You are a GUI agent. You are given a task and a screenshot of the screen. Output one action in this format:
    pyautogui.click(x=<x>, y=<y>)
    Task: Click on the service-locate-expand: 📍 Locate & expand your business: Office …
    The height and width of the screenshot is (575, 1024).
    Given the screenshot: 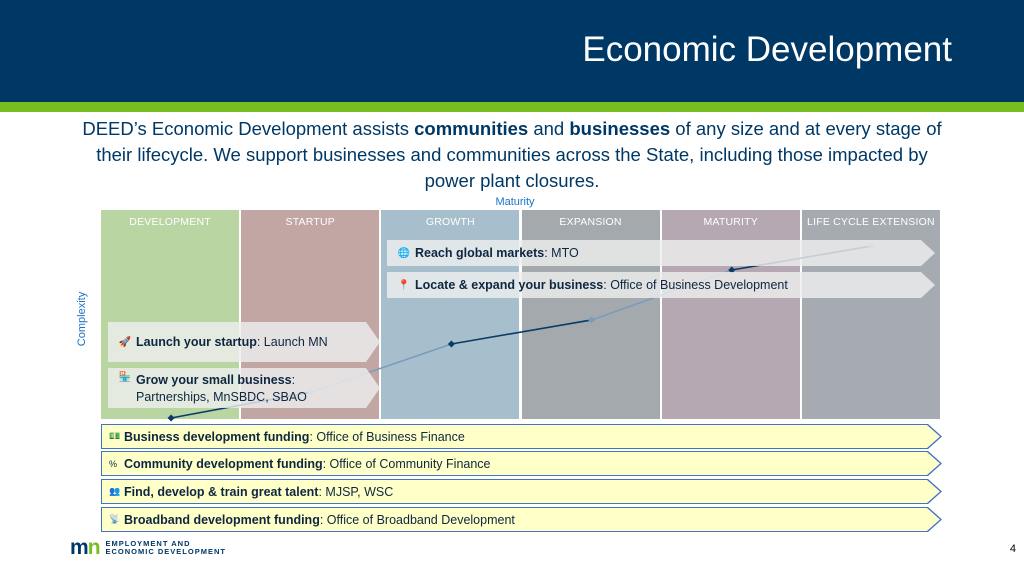 What is the action you would take?
    pyautogui.click(x=661, y=285)
    